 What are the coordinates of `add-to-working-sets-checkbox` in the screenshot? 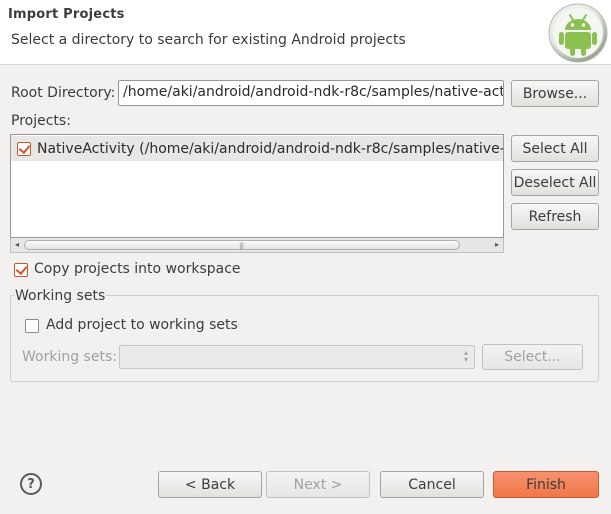 It's located at (32, 326).